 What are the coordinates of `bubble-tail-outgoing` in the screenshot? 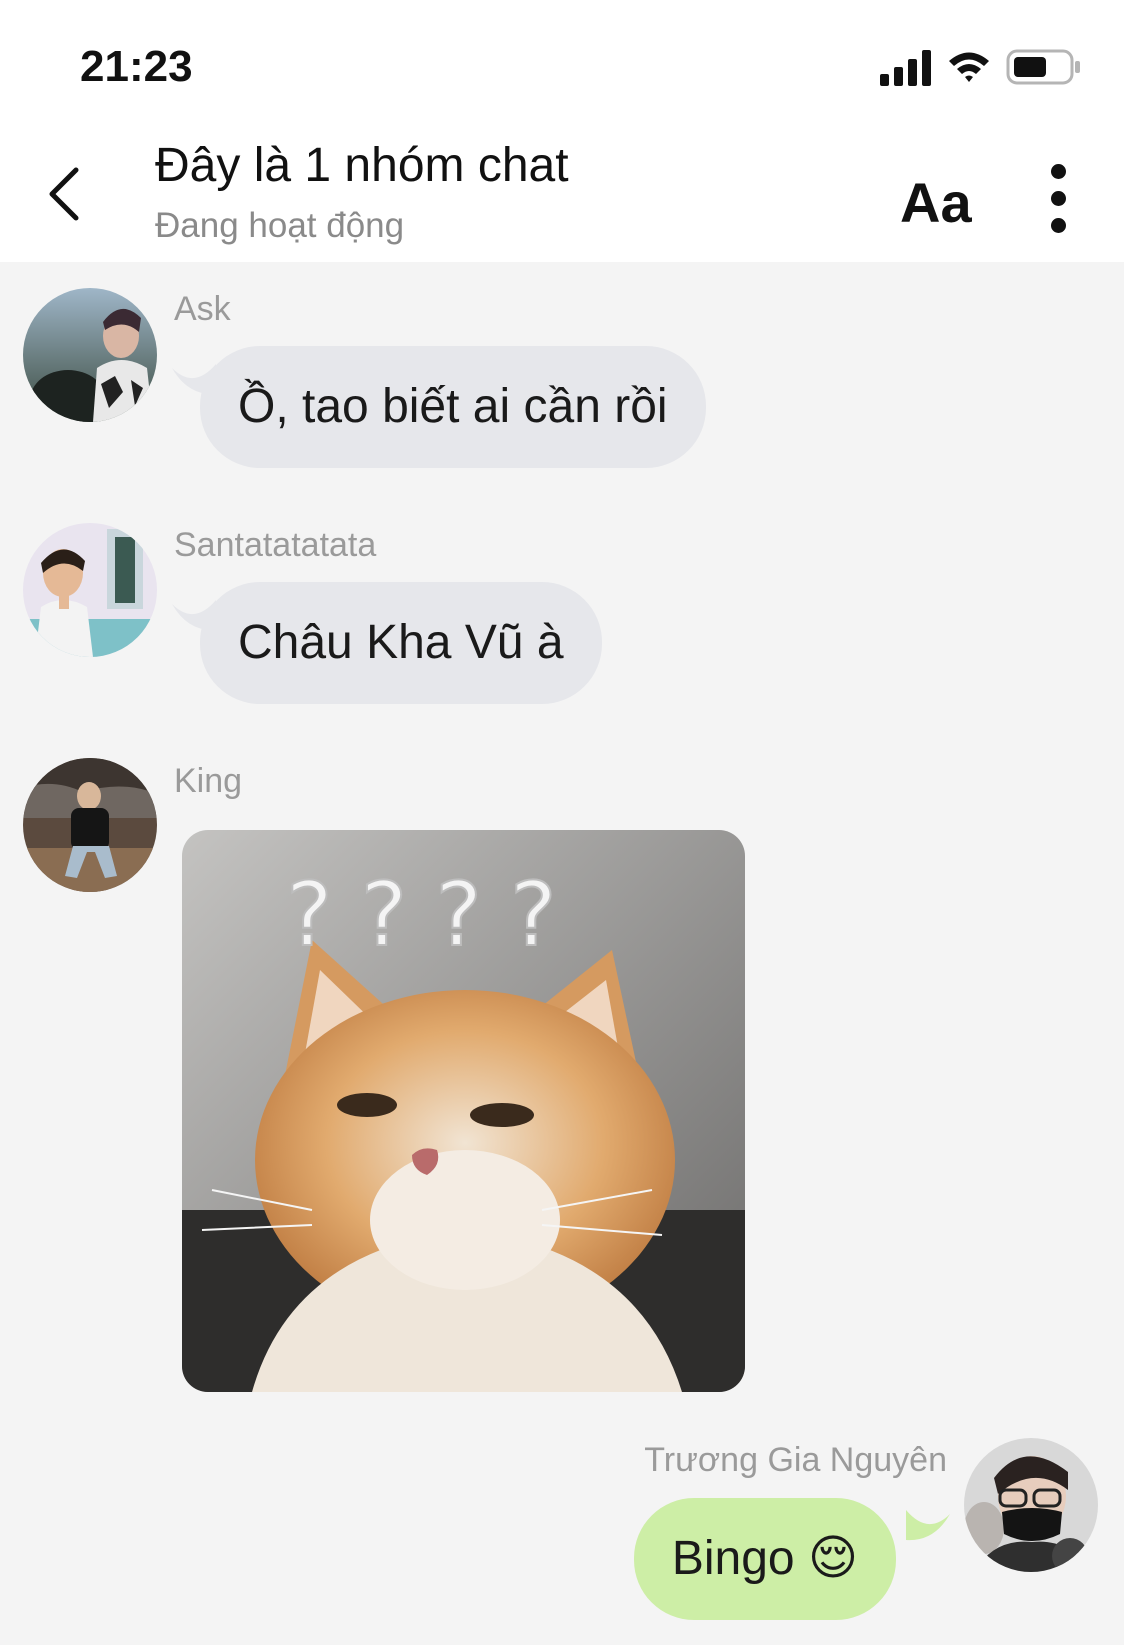 It's located at (928, 1525).